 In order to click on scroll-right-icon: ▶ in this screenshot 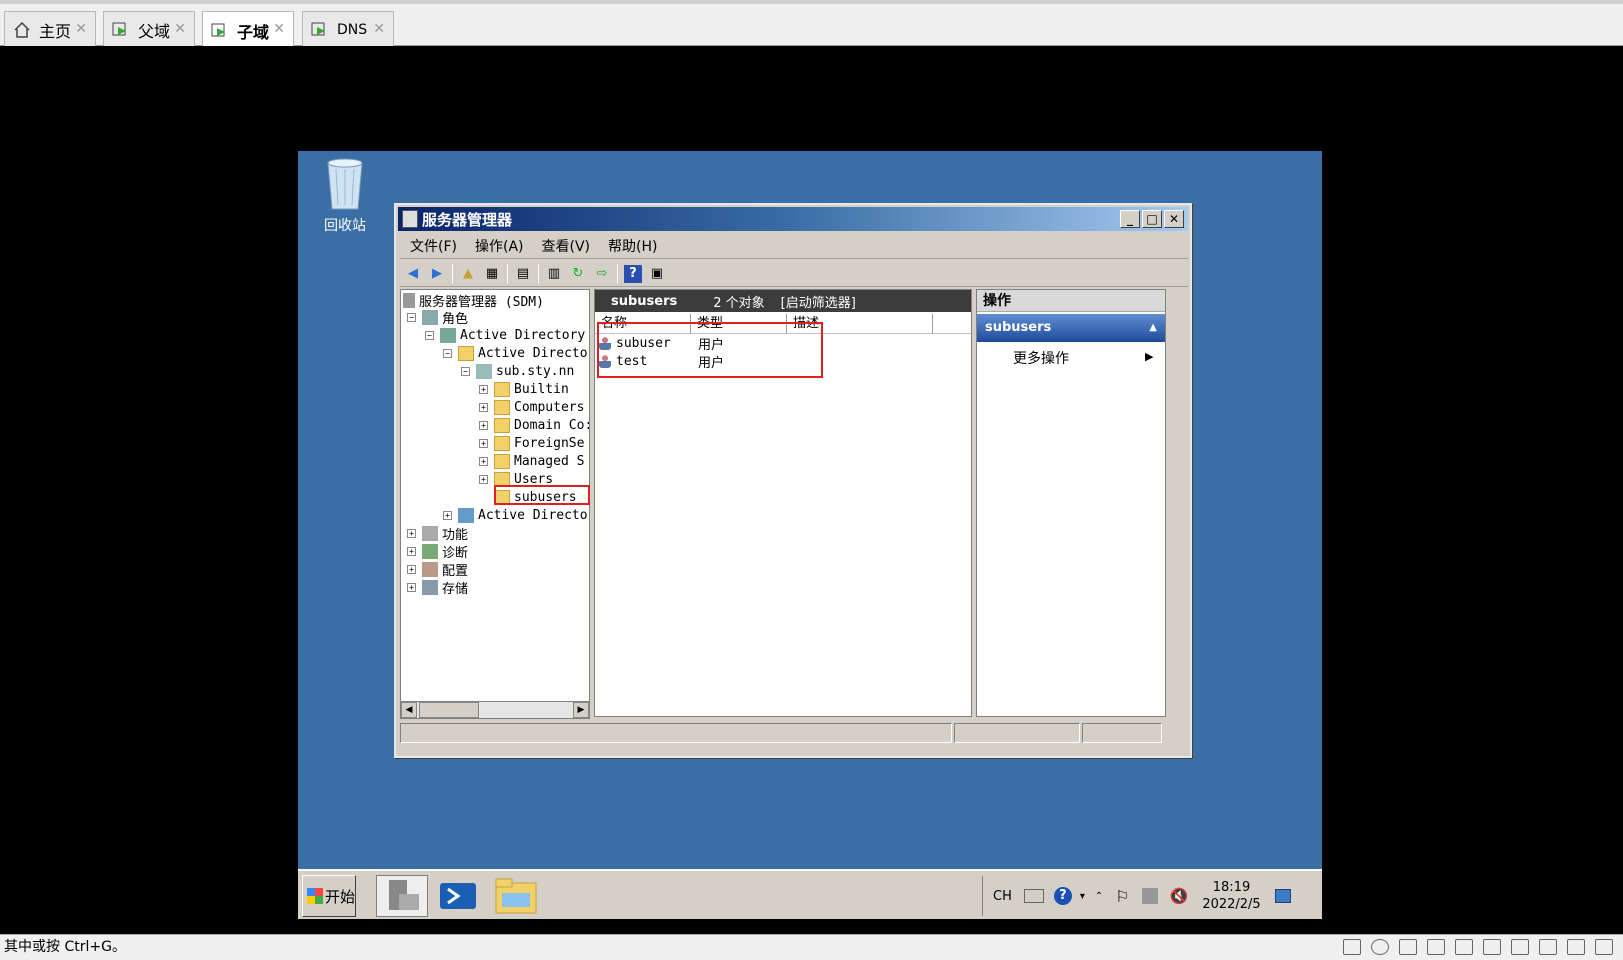, I will do `click(581, 710)`.